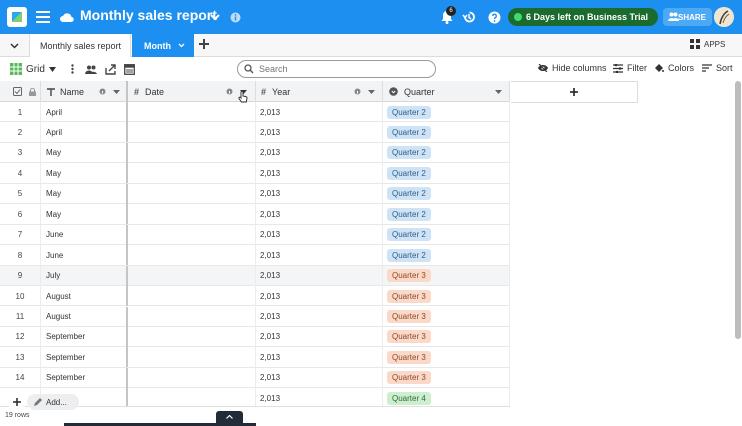  I want to click on table-row: 4 May 2,013 Quarter 2, so click(255, 173).